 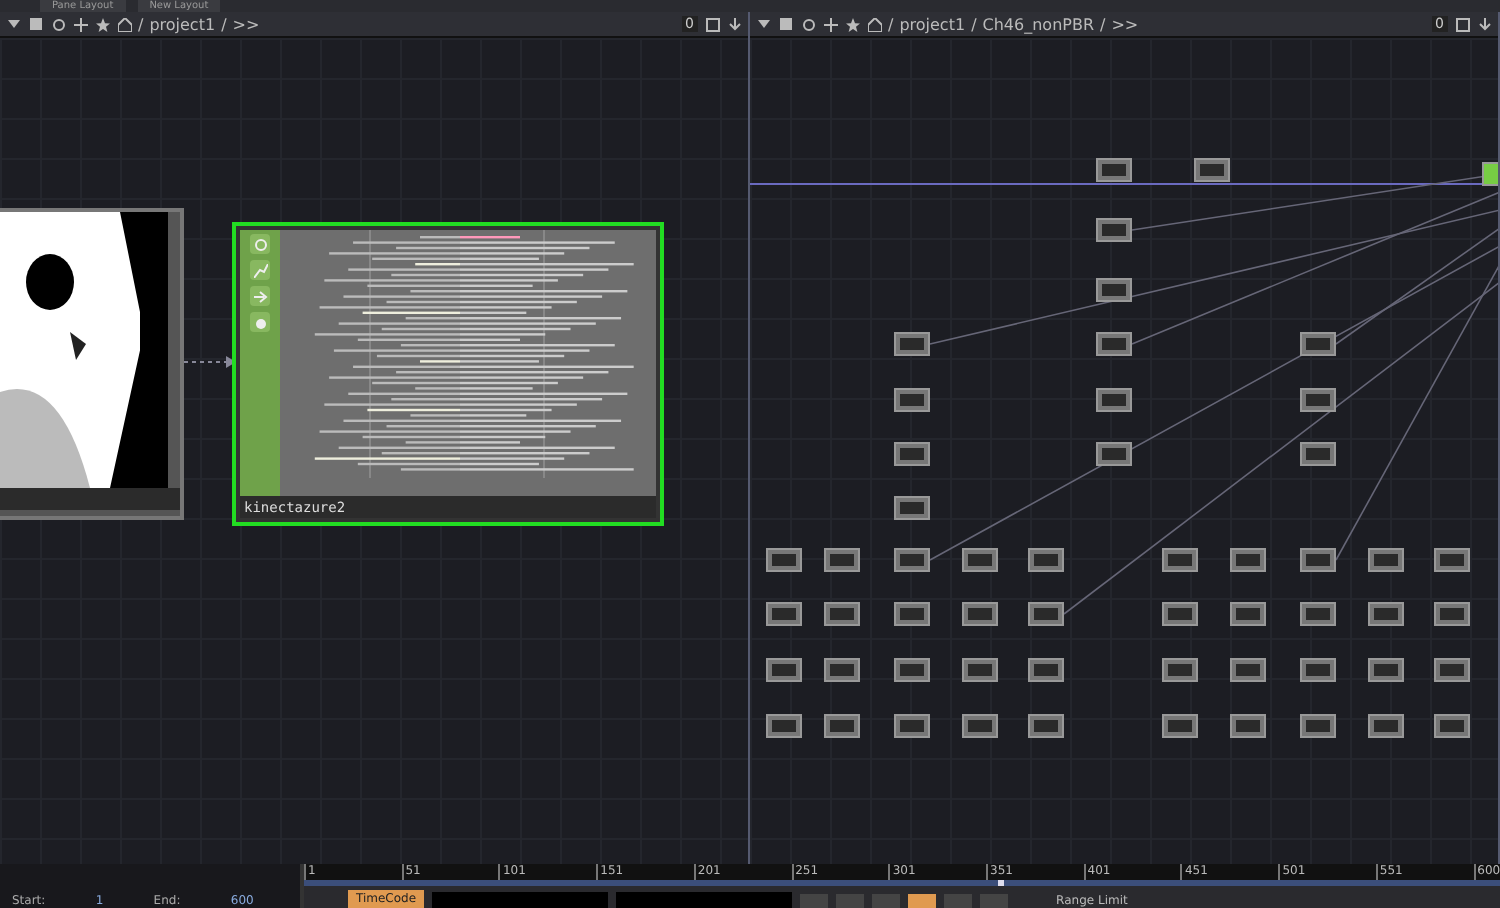 I want to click on timeline-track, so click(x=902, y=883).